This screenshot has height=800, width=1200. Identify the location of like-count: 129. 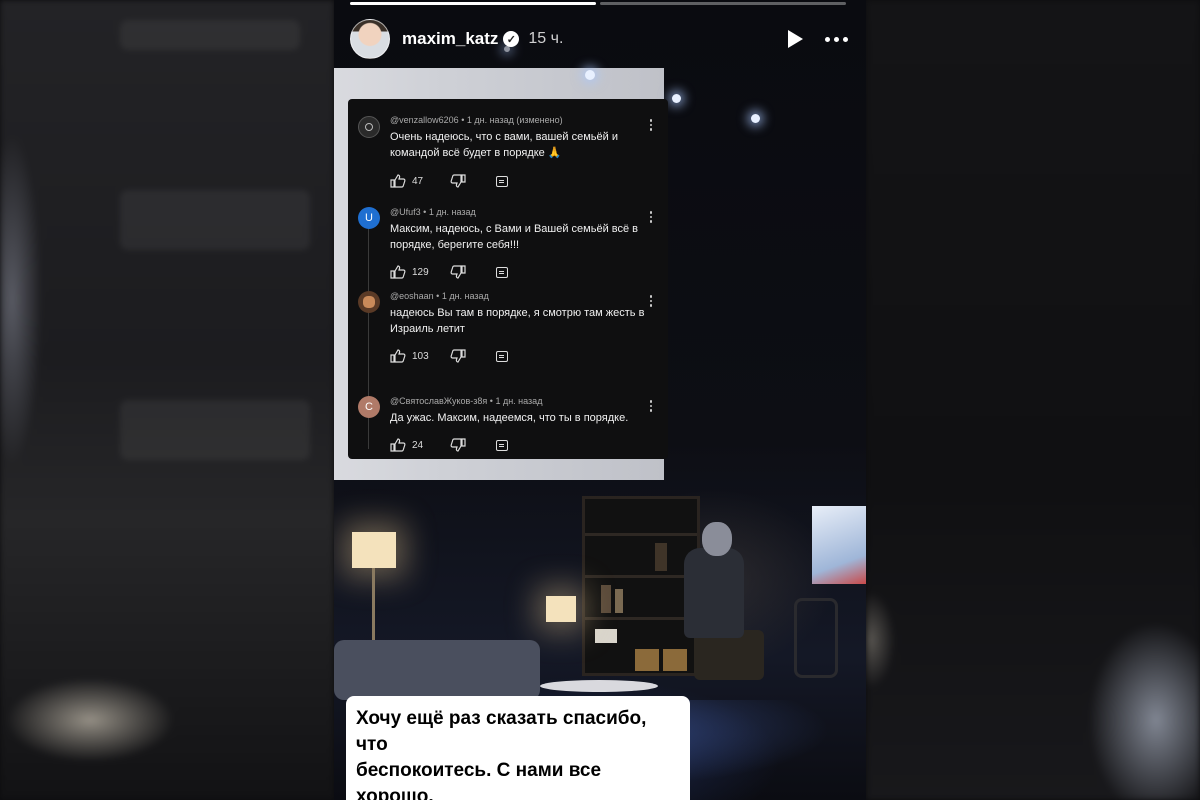
(420, 272).